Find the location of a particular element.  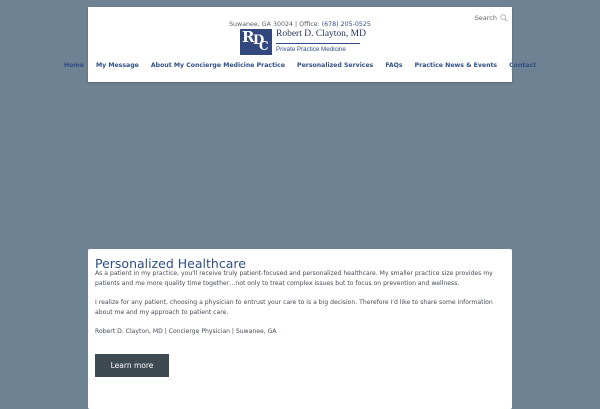

office-label: | Office: is located at coordinates (307, 24).